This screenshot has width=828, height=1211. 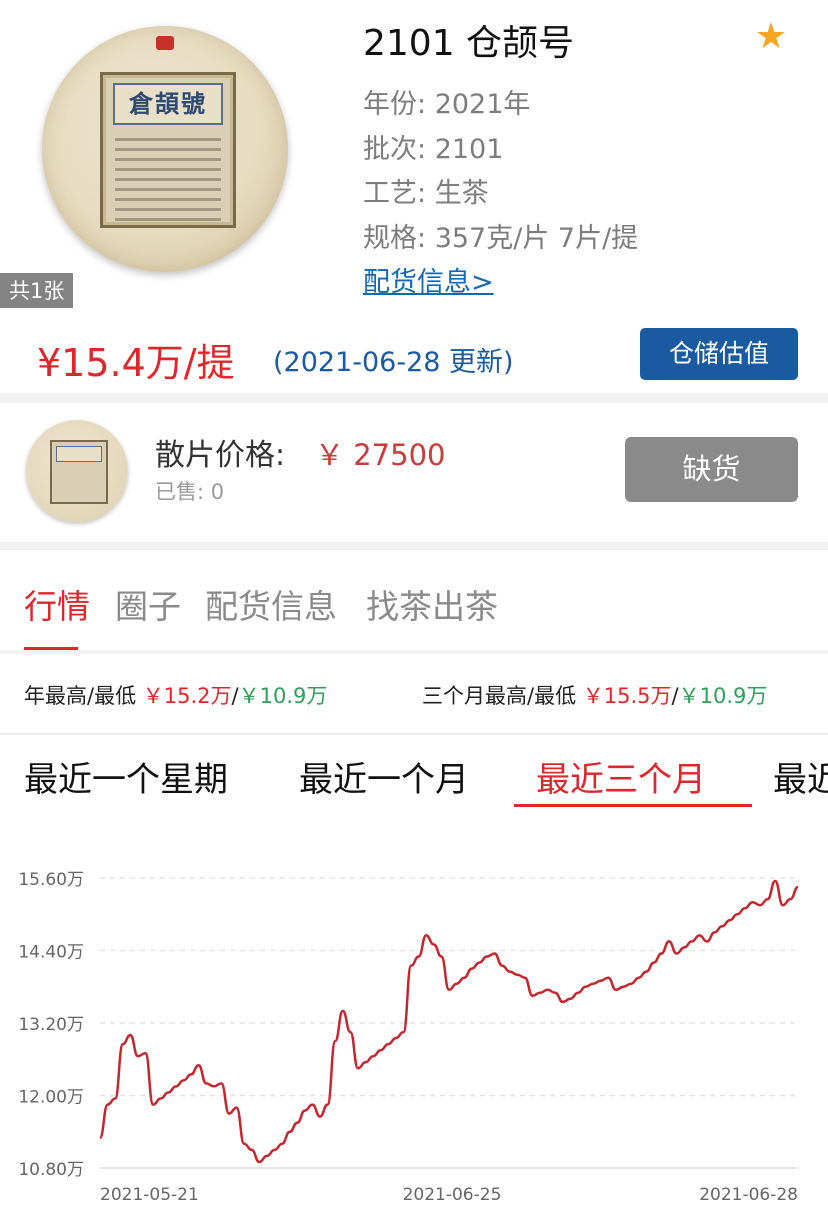 What do you see at coordinates (57, 604) in the screenshot?
I see `tab-market: 行情` at bounding box center [57, 604].